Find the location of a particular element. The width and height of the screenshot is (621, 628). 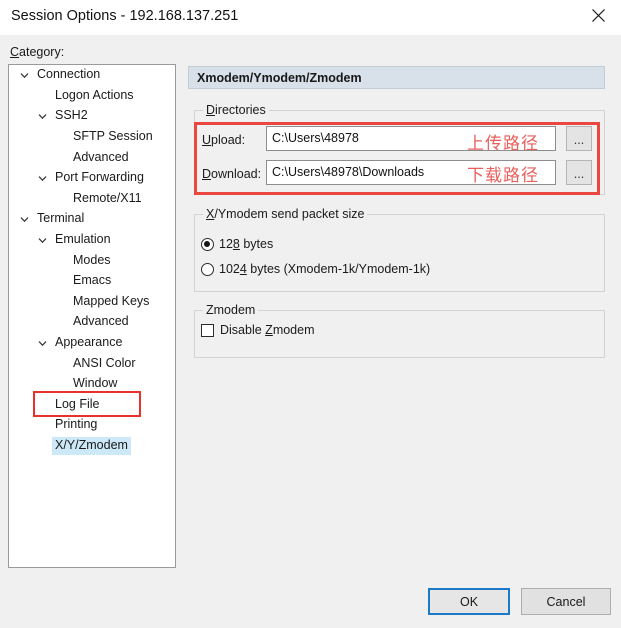

tree-item-appearance: Appearance is located at coordinates (92, 343).